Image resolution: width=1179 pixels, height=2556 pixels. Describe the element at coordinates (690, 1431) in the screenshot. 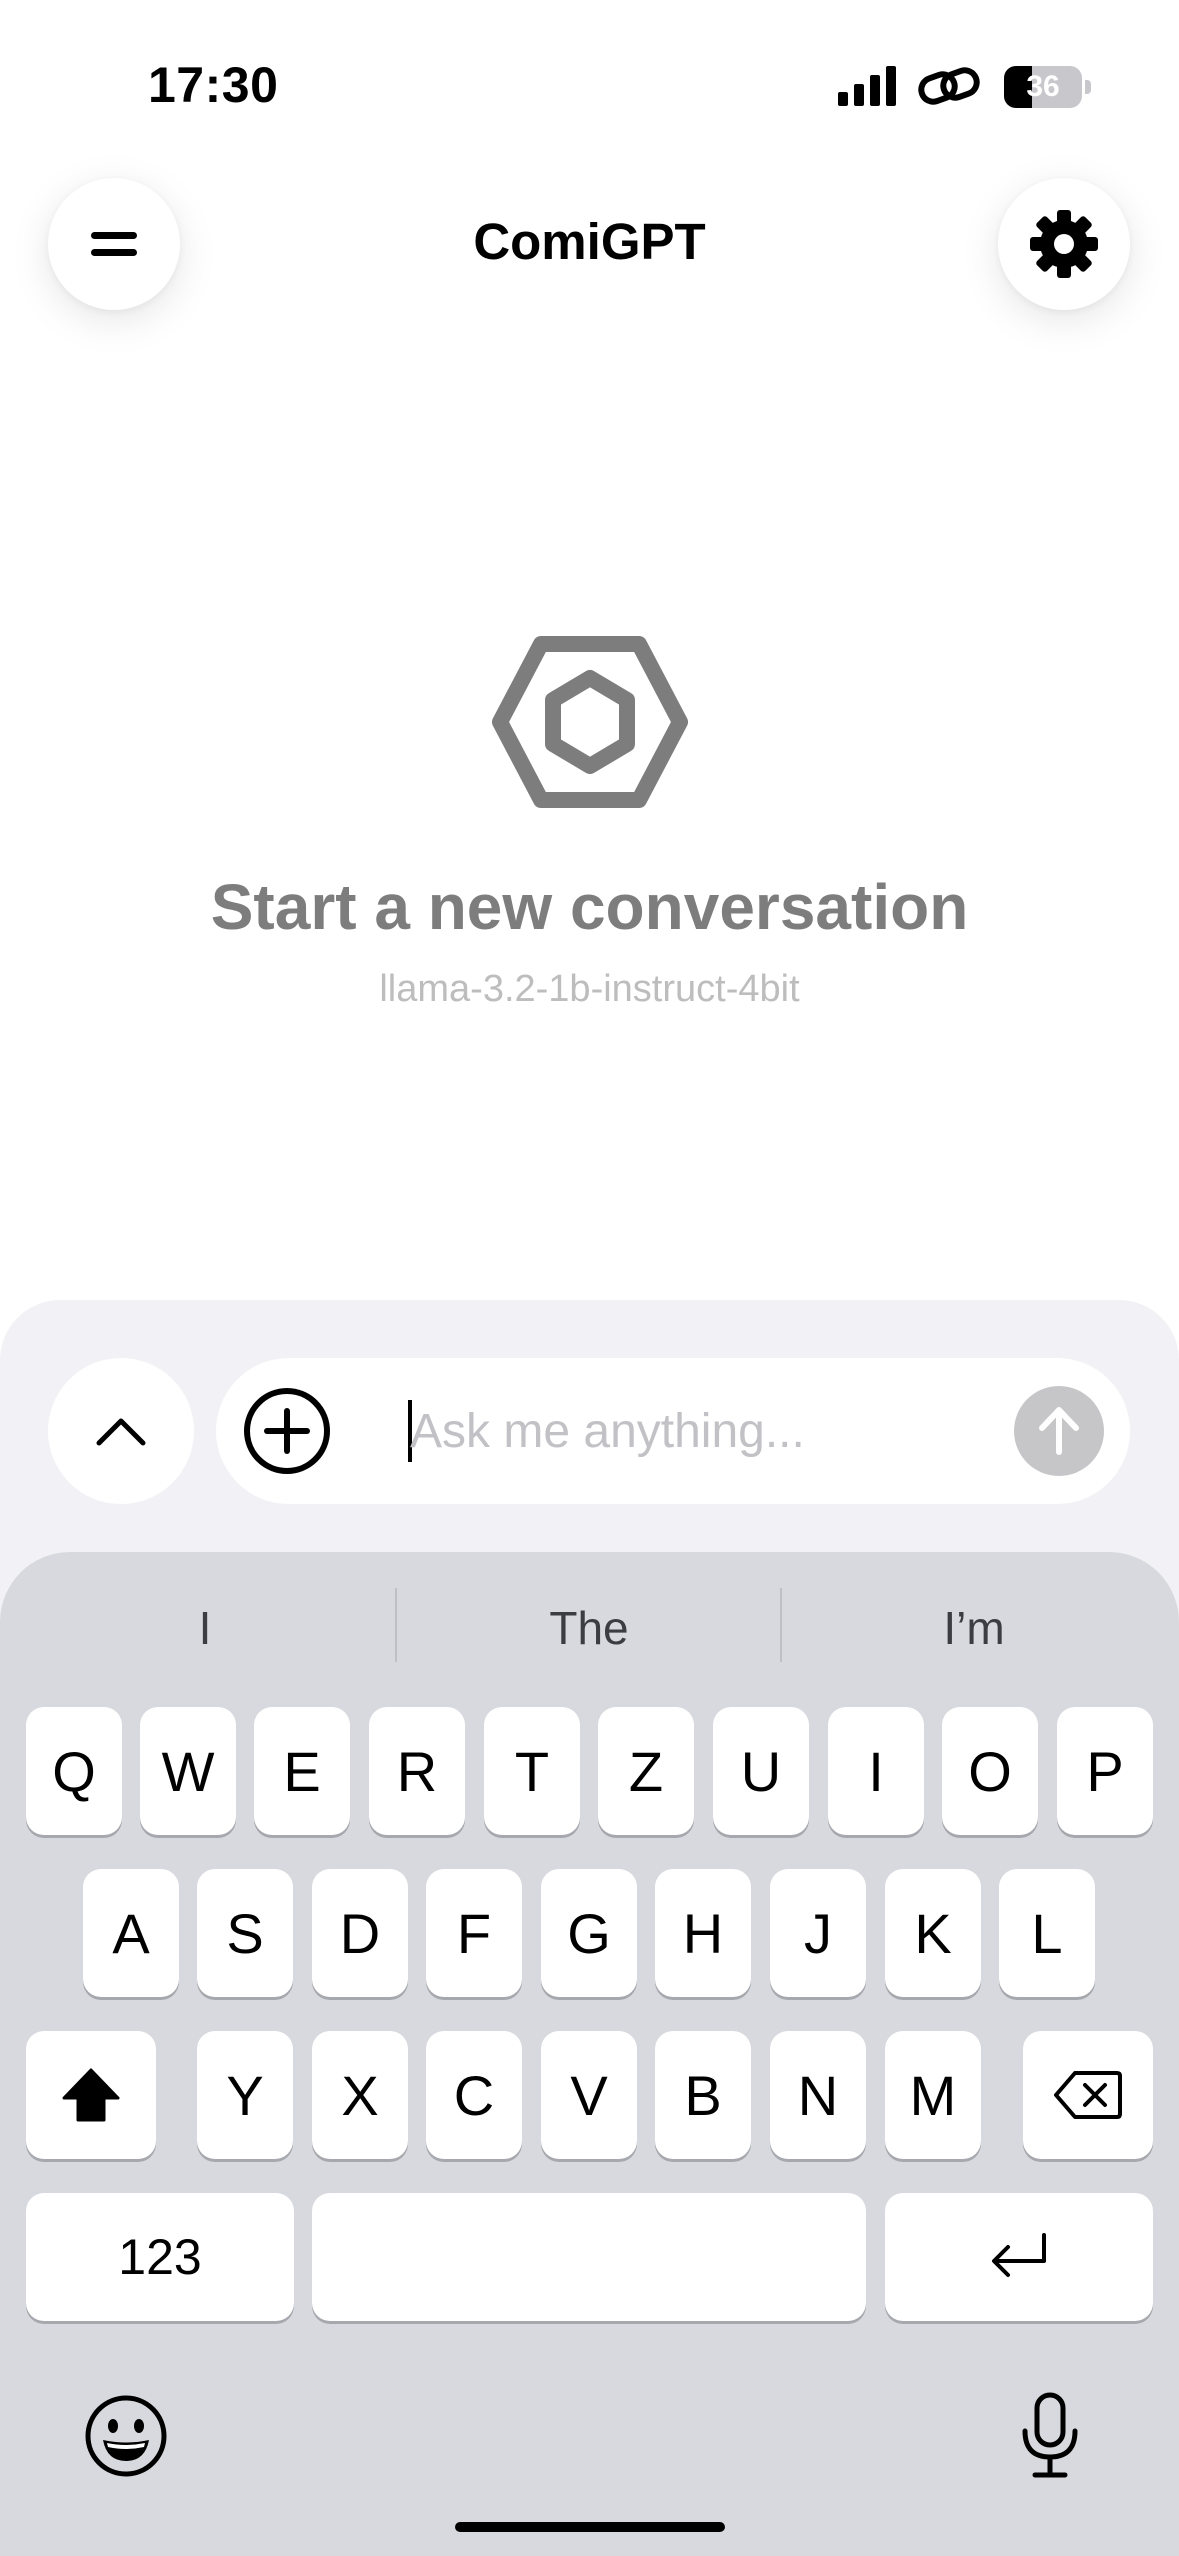

I see `message-input` at that location.